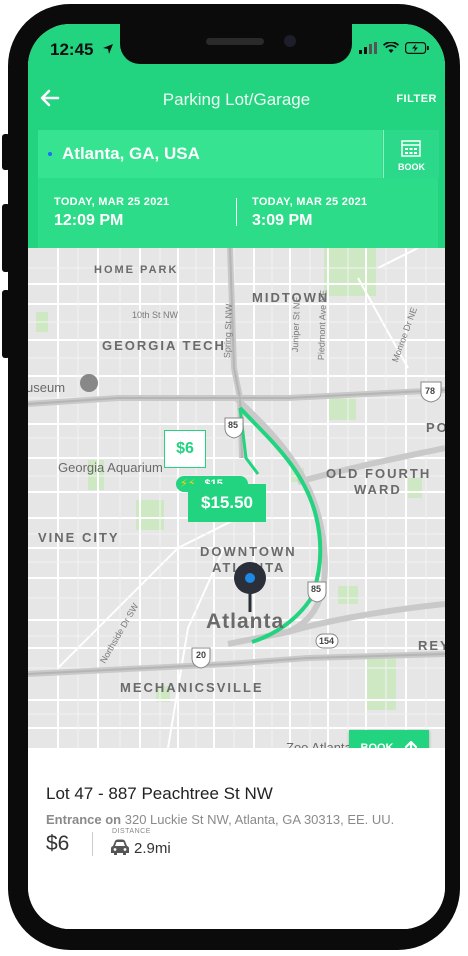 The height and width of the screenshot is (956, 468). What do you see at coordinates (110, 467) in the screenshot?
I see `label-georgia-aquarium: Georgia Aquarium` at bounding box center [110, 467].